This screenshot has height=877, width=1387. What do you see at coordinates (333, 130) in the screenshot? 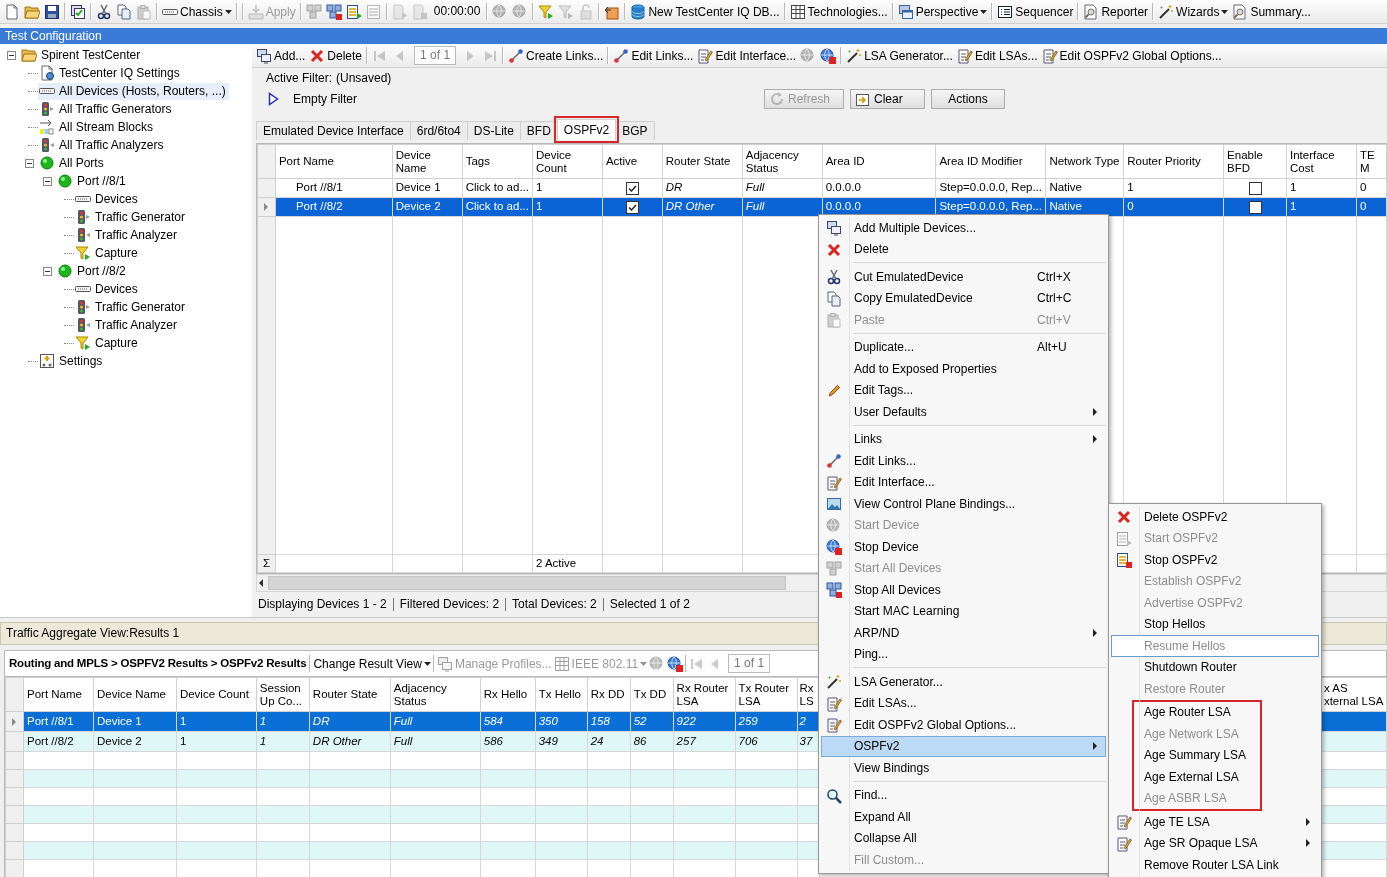
I see `tab: Emulated Device Interface` at bounding box center [333, 130].